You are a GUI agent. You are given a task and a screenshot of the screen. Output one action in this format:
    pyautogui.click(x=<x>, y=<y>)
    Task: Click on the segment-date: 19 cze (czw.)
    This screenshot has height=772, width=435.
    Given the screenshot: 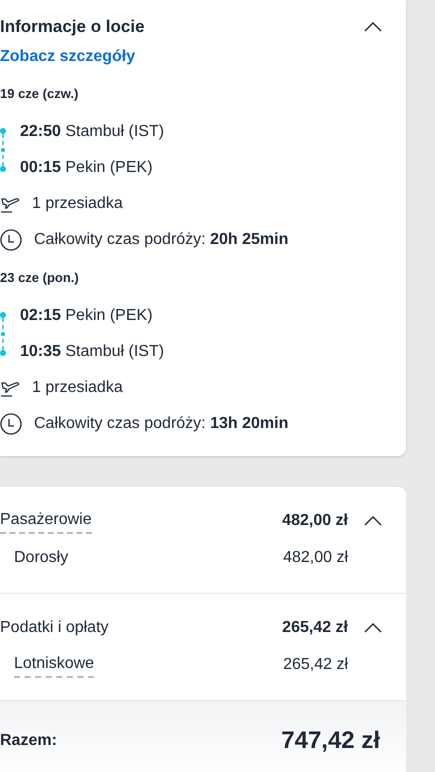 What is the action you would take?
    pyautogui.click(x=39, y=94)
    